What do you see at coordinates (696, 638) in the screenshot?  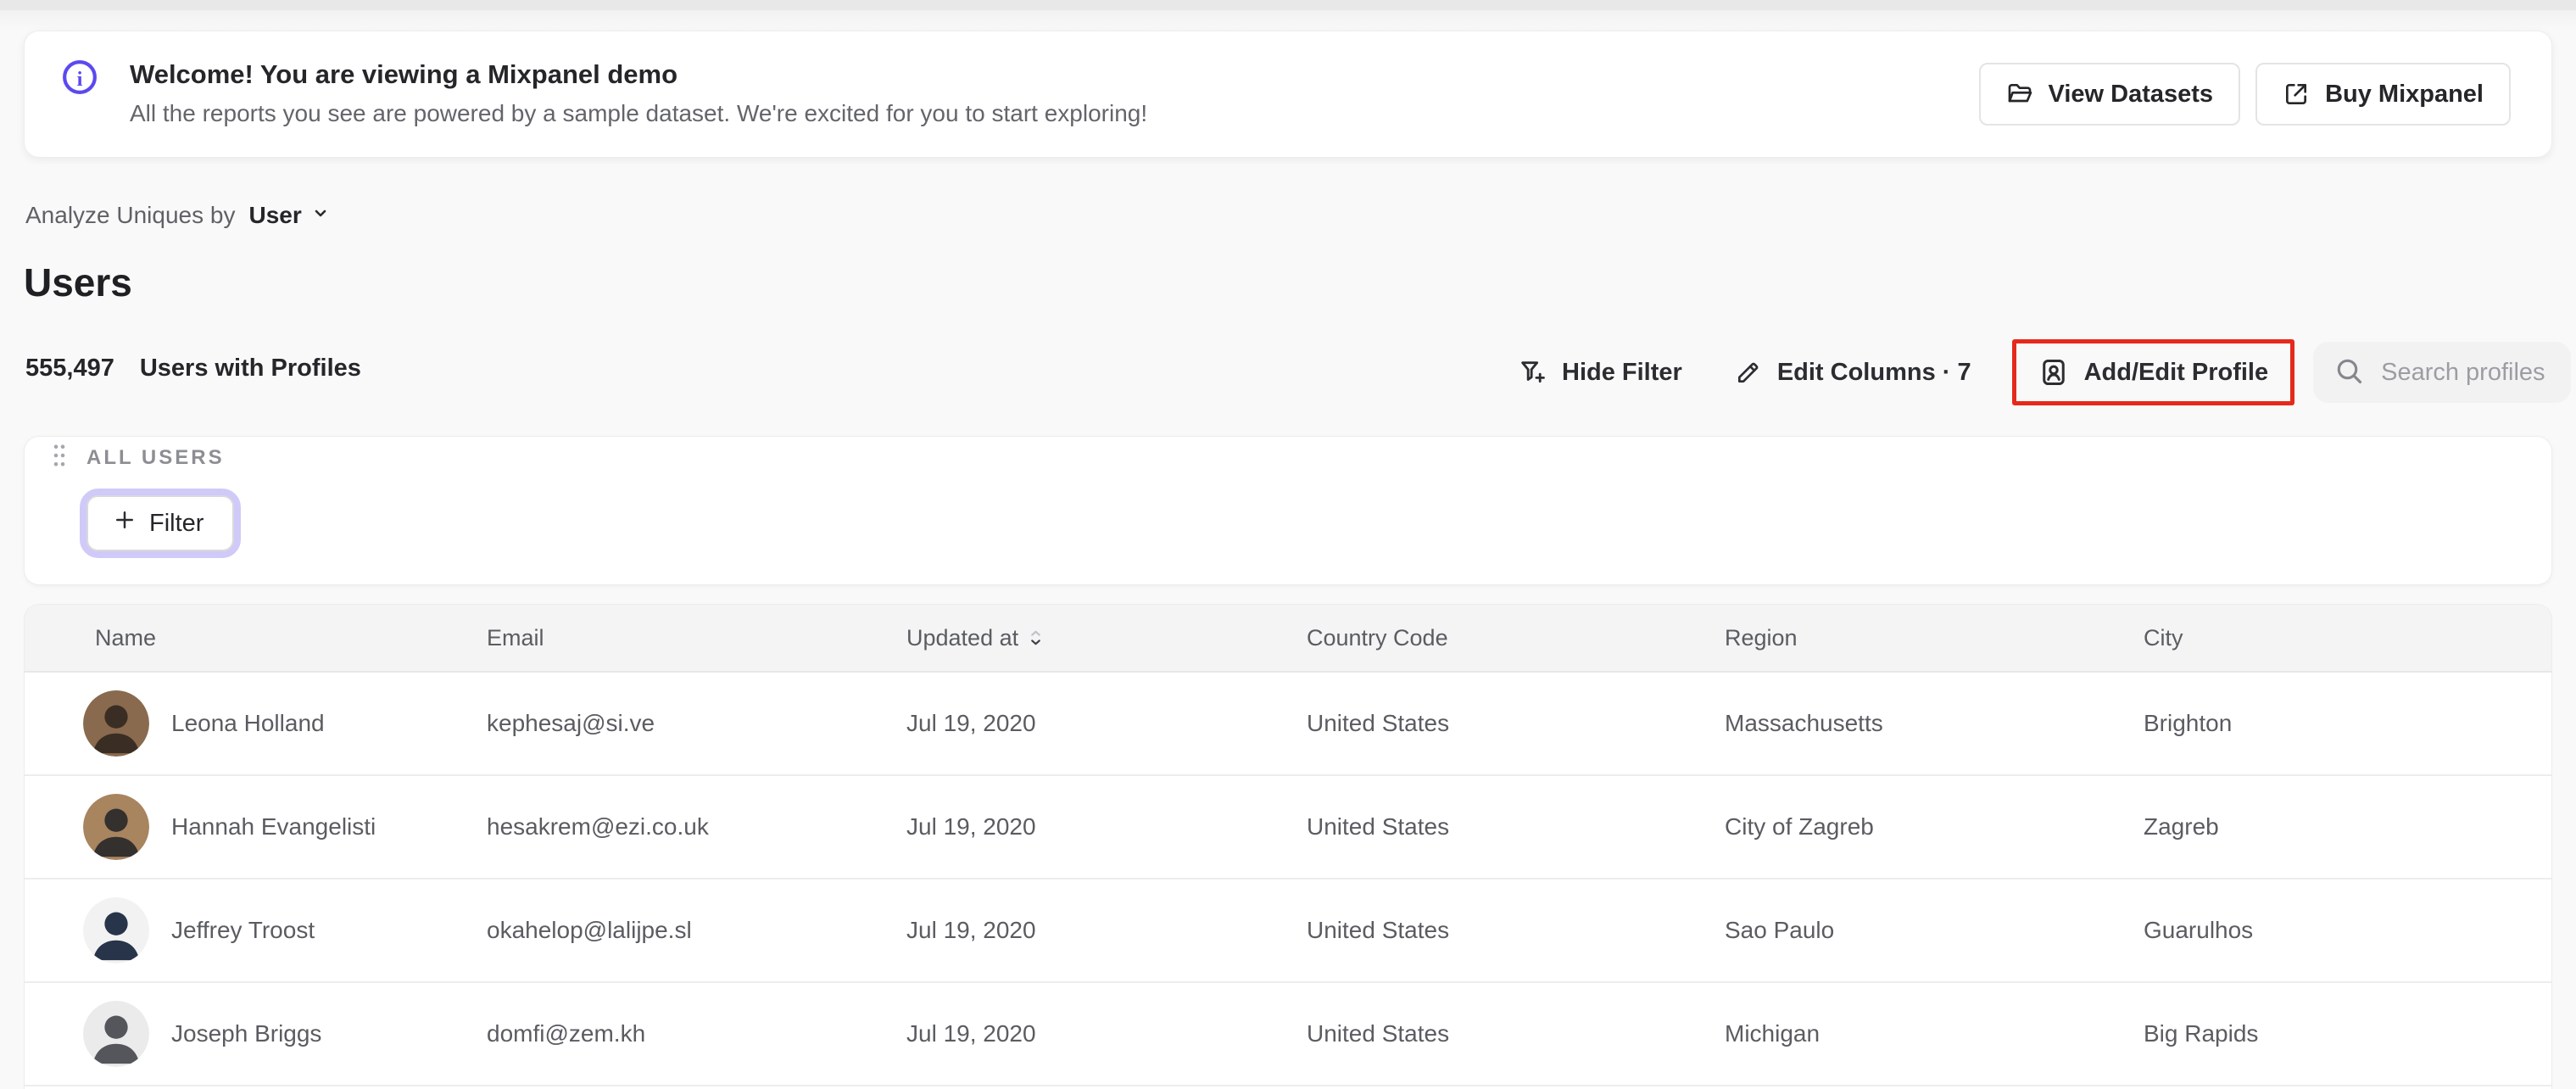 I see `column-header-email: Email` at bounding box center [696, 638].